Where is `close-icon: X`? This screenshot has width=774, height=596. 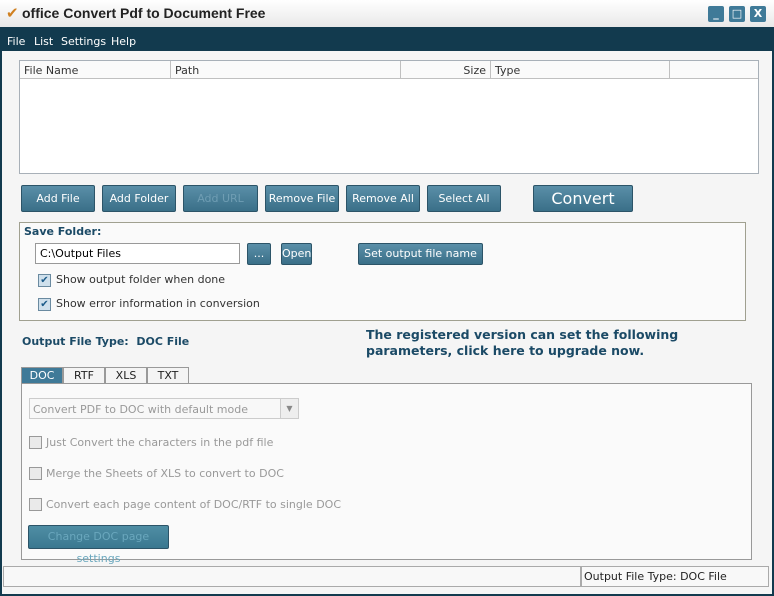
close-icon: X is located at coordinates (758, 14).